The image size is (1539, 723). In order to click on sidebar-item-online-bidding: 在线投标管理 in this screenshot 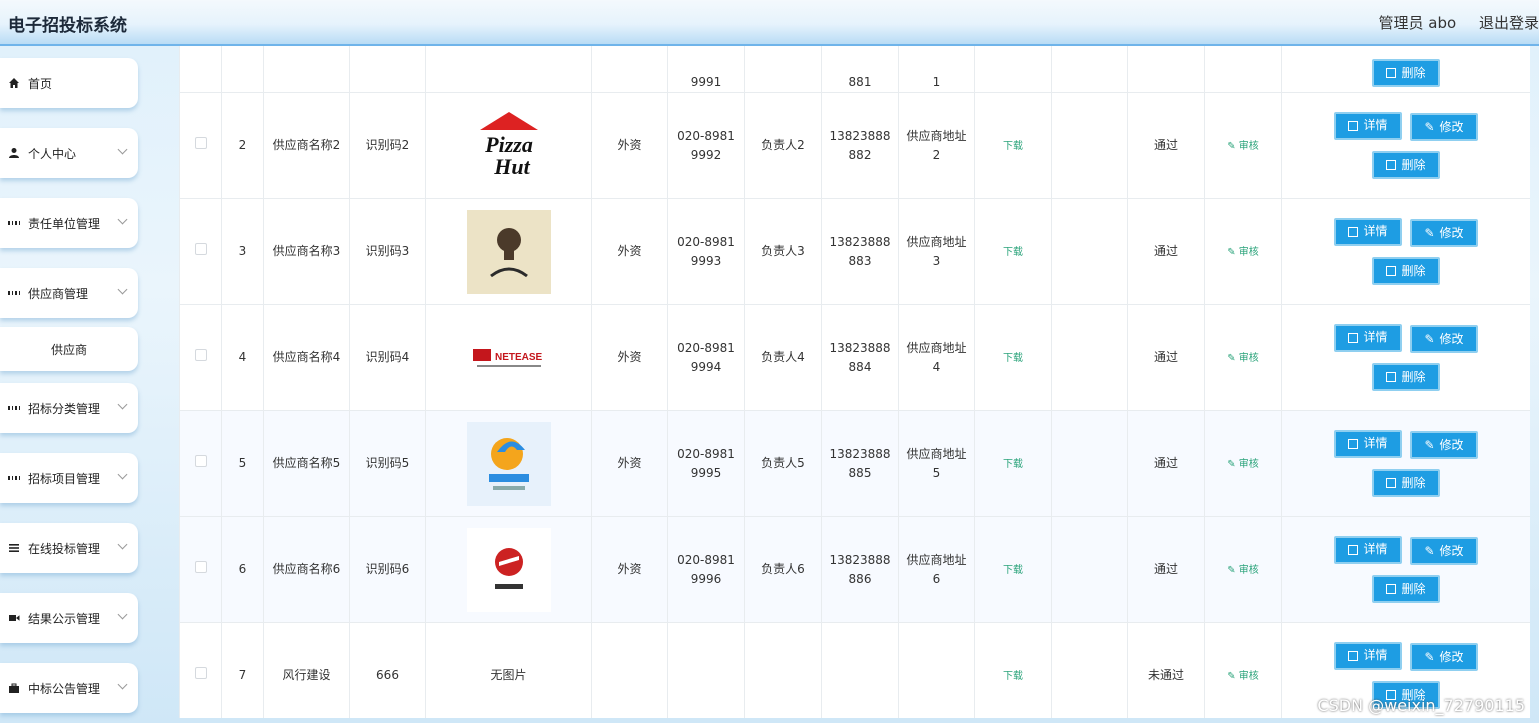, I will do `click(69, 548)`.